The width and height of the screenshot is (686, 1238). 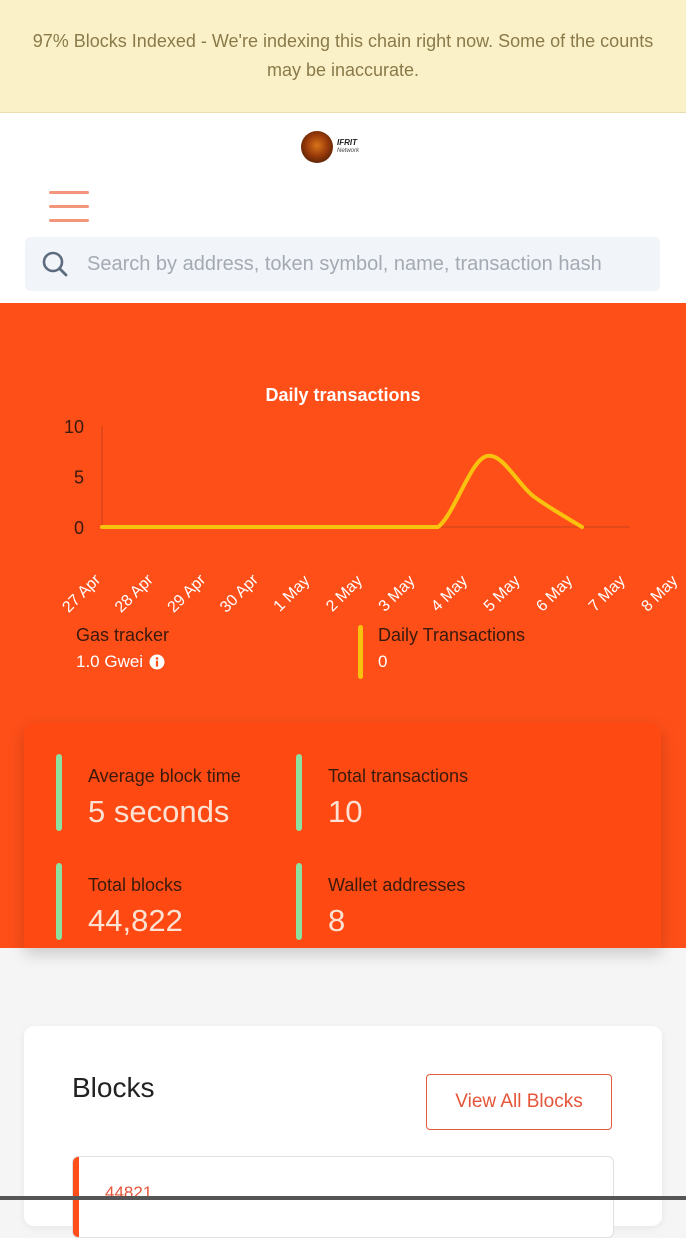 What do you see at coordinates (110, 661) in the screenshot?
I see `gas-tracker-value: 1.0 Gwei` at bounding box center [110, 661].